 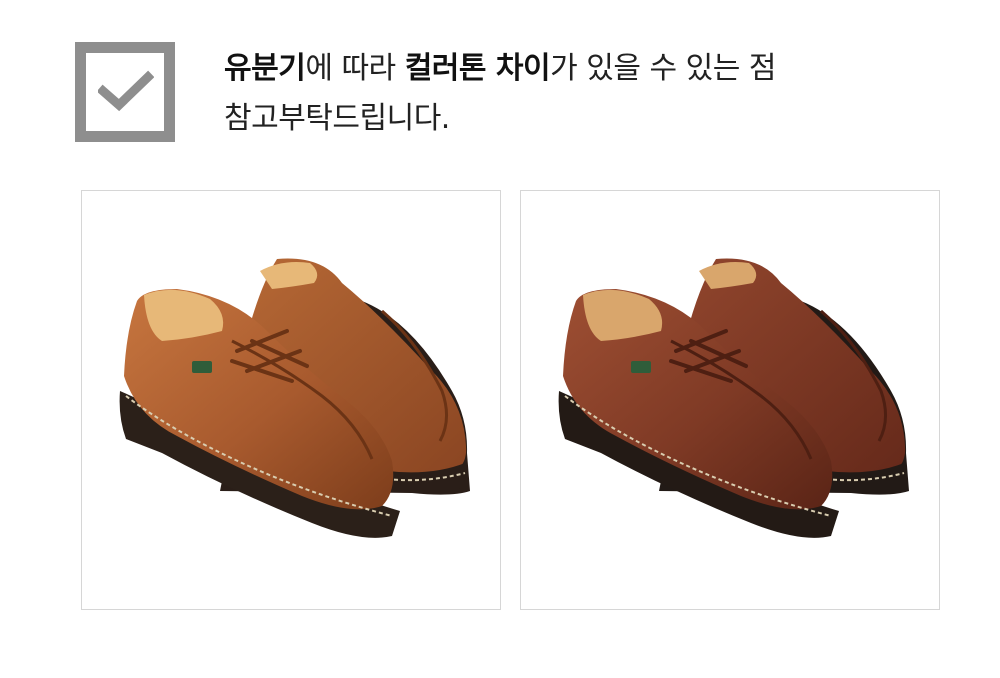 I want to click on notice-emphasis-tone: 컬러톤 차이, so click(x=477, y=68).